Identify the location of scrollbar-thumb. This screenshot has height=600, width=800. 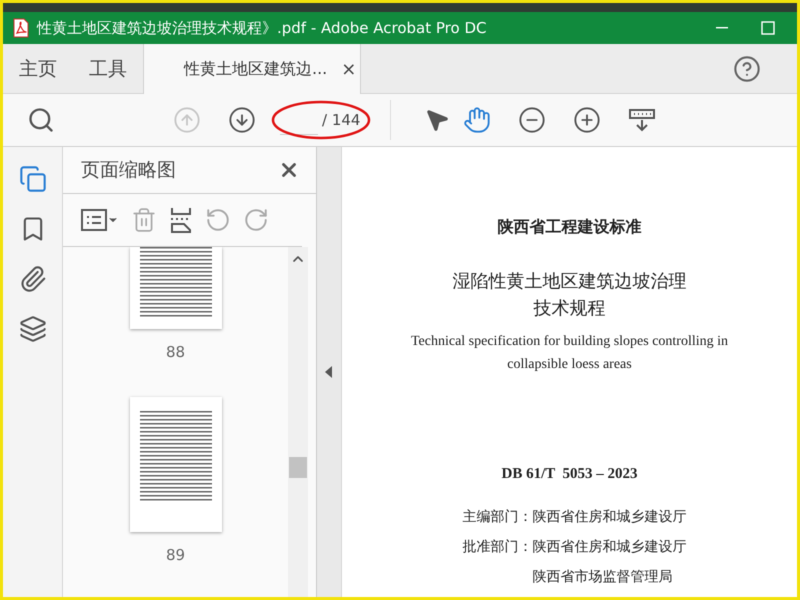
(298, 467).